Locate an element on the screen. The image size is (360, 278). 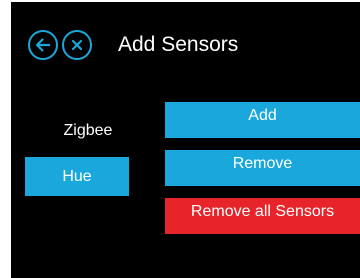
protocol-label-zigbee: Zigbee is located at coordinates (88, 130).